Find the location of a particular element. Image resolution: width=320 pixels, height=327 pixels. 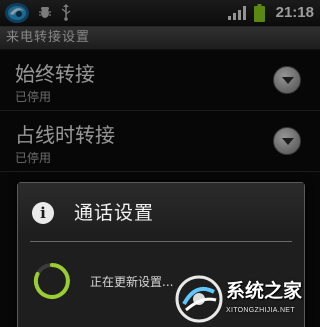

watermark: 系统之家 XITONGZHIJIA.NET is located at coordinates (245, 299).